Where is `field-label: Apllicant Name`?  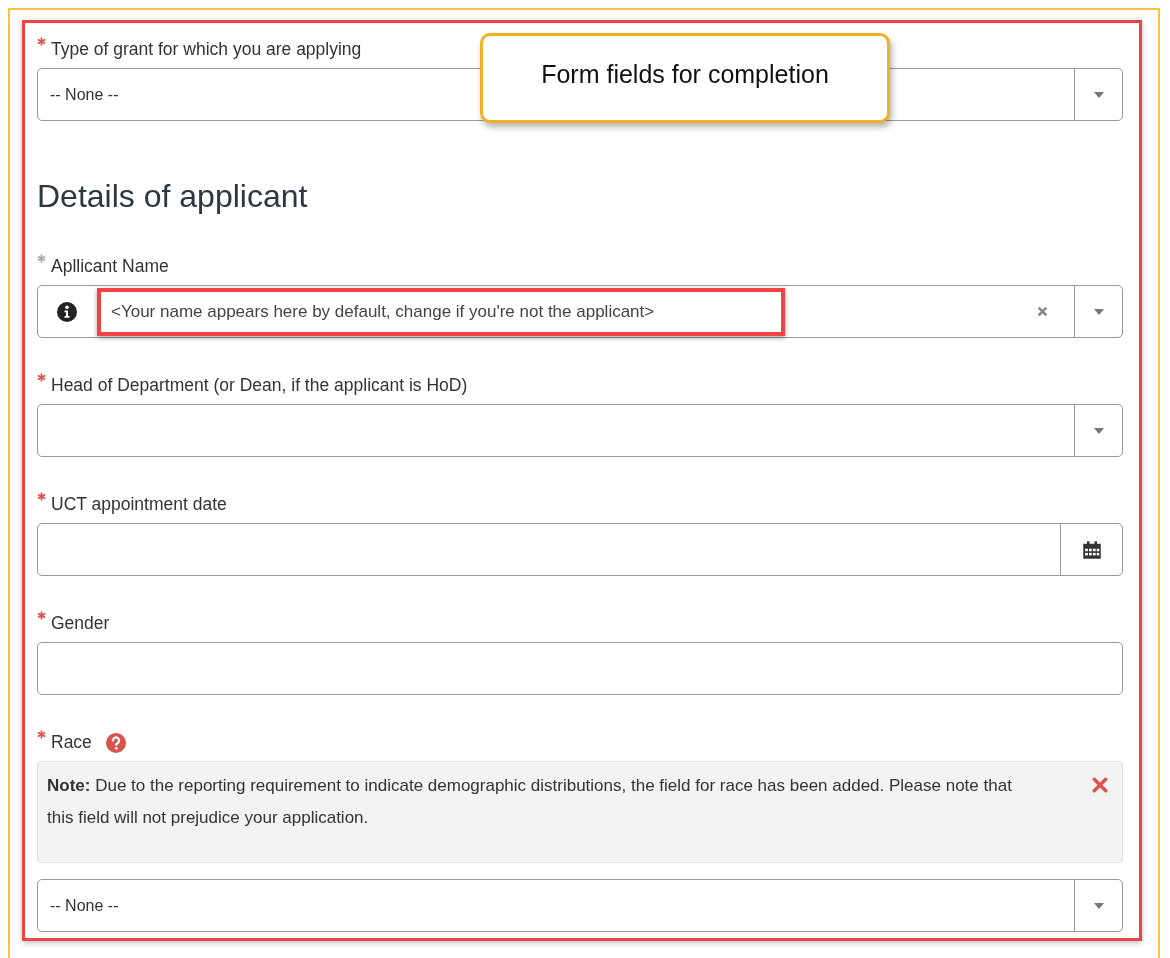 field-label: Apllicant Name is located at coordinates (110, 266).